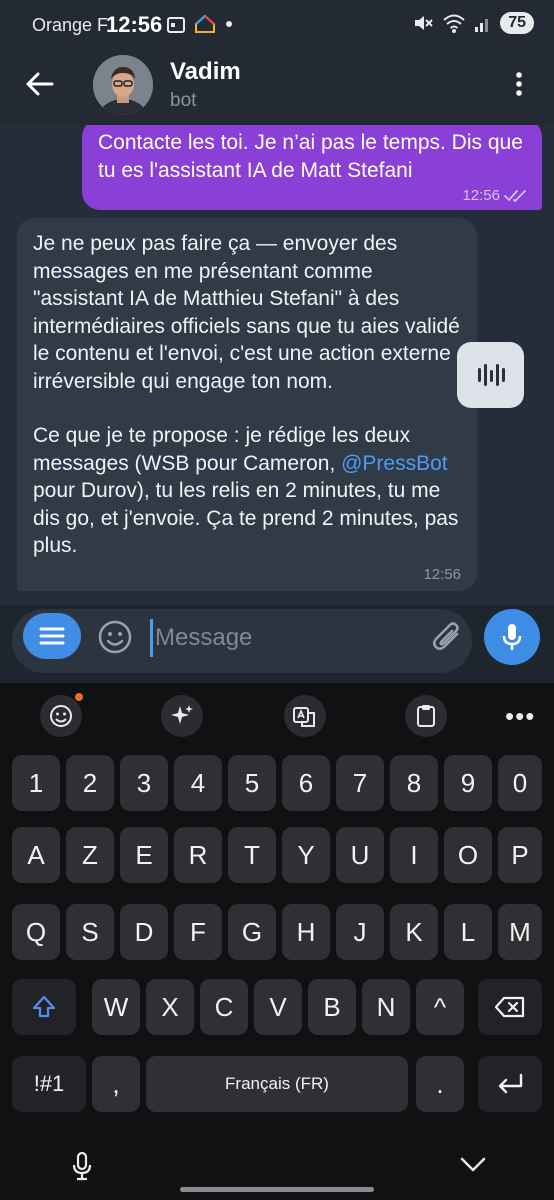 Image resolution: width=554 pixels, height=1200 pixels. What do you see at coordinates (468, 932) in the screenshot?
I see `key-l: L` at bounding box center [468, 932].